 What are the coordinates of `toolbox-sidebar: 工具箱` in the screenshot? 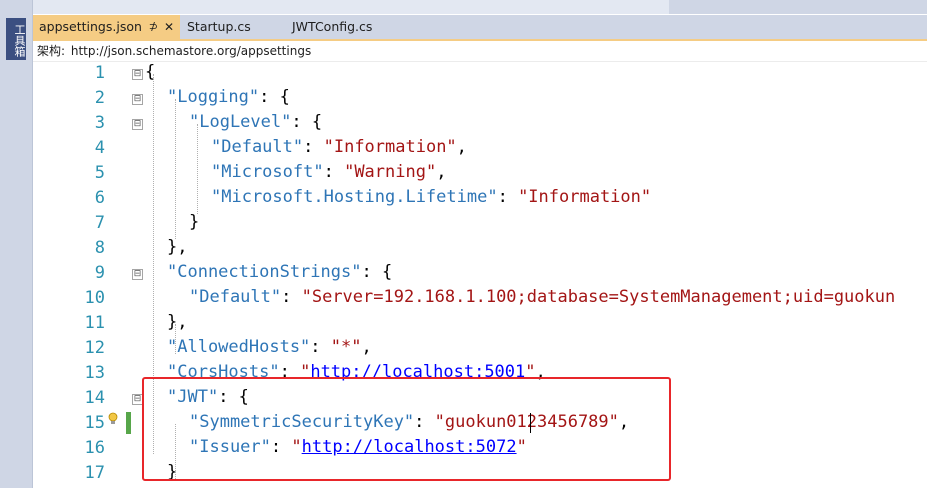 It's located at (16, 244).